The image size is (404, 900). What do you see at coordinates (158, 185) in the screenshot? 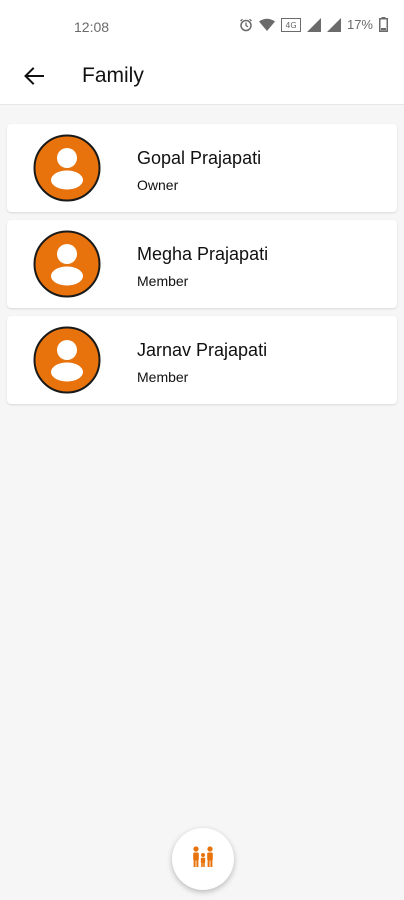
I see `member-role: Owner` at bounding box center [158, 185].